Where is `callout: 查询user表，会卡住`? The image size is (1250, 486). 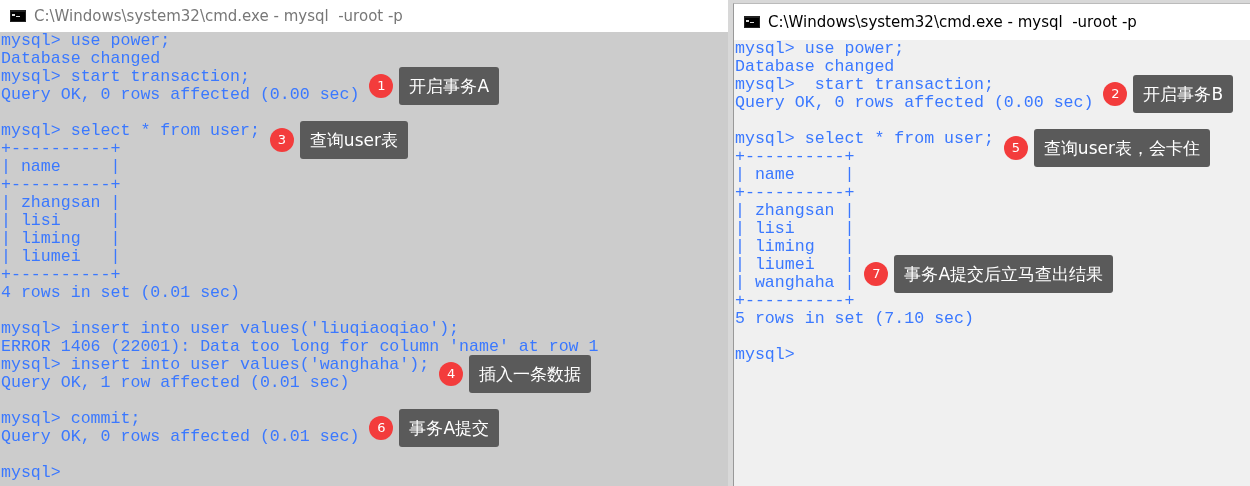
callout: 查询user表，会卡住 is located at coordinates (1121, 148).